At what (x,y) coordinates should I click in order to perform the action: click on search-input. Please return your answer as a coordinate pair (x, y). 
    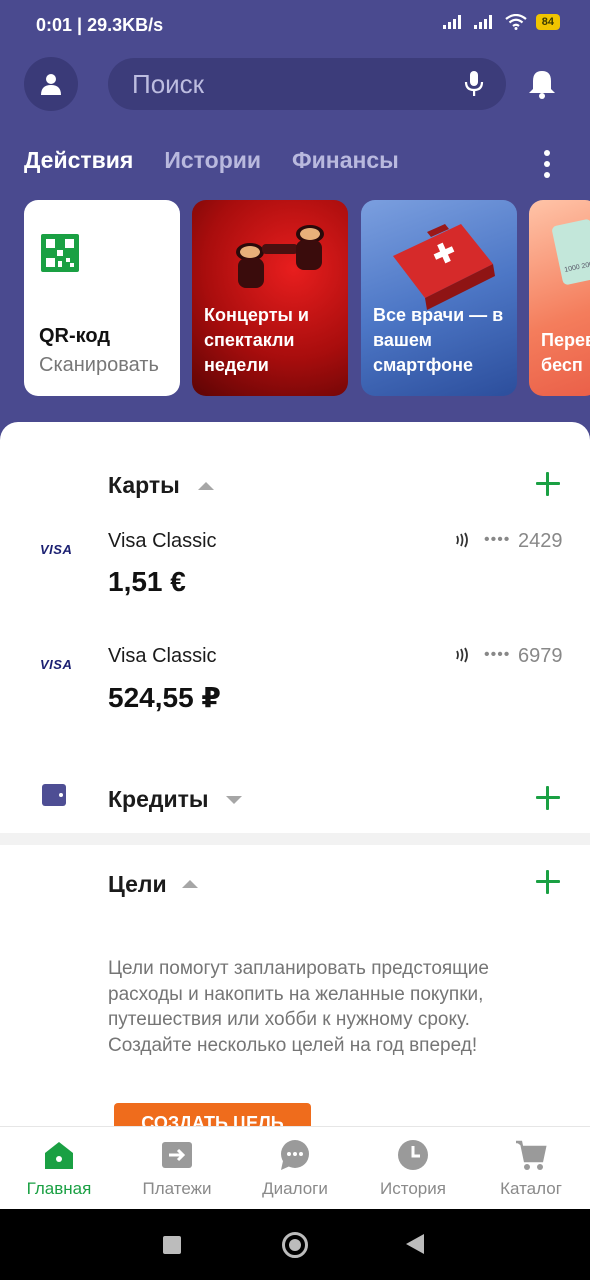
    Looking at the image, I should click on (282, 84).